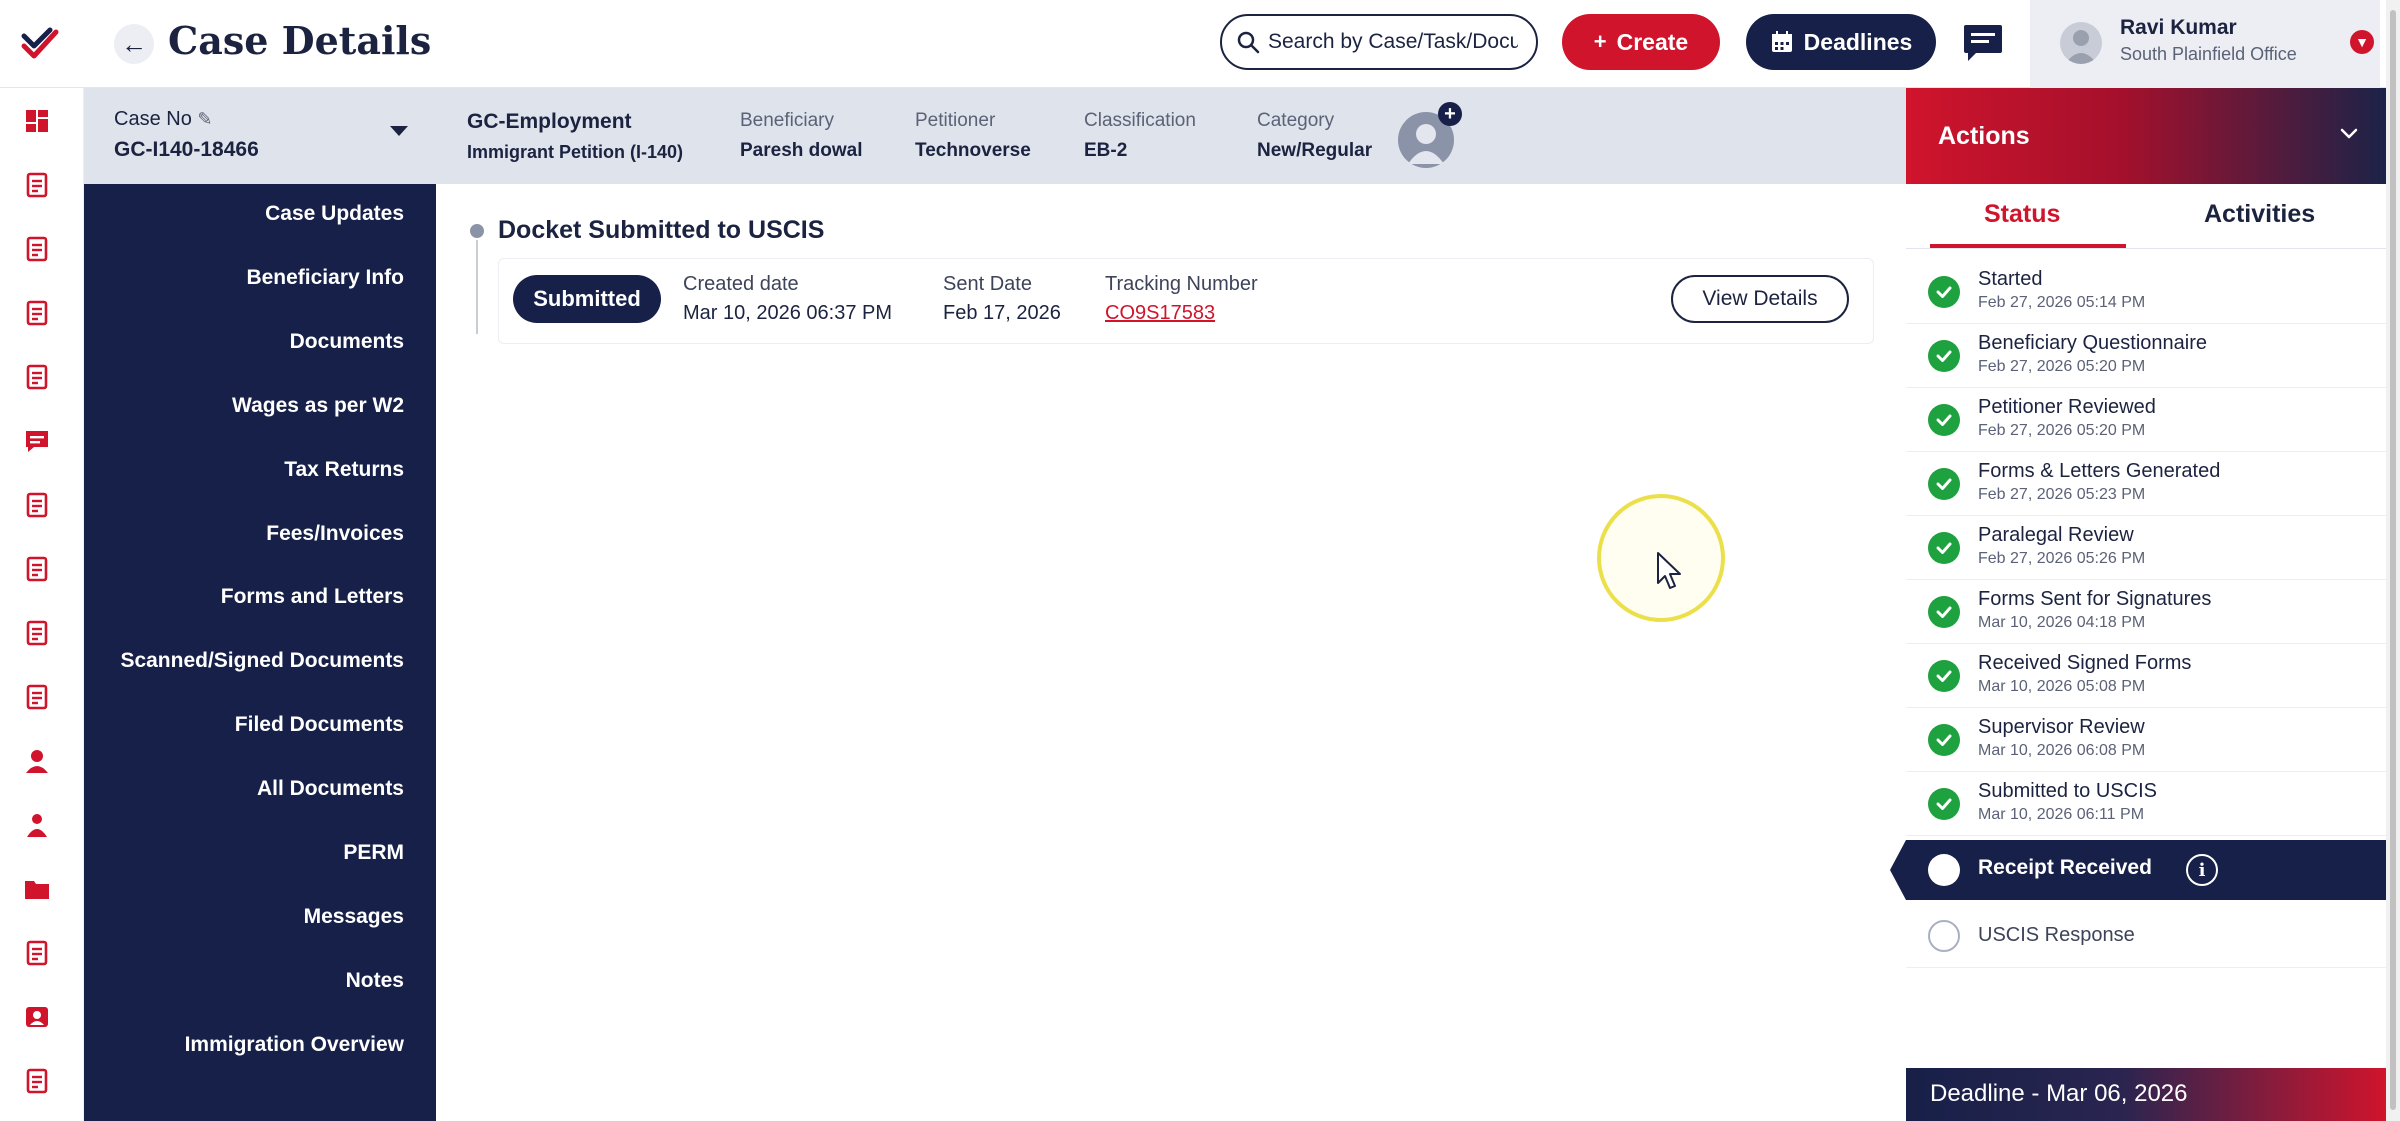 This screenshot has width=2400, height=1121. Describe the element at coordinates (300, 40) in the screenshot. I see `page-title: Case Details` at that location.